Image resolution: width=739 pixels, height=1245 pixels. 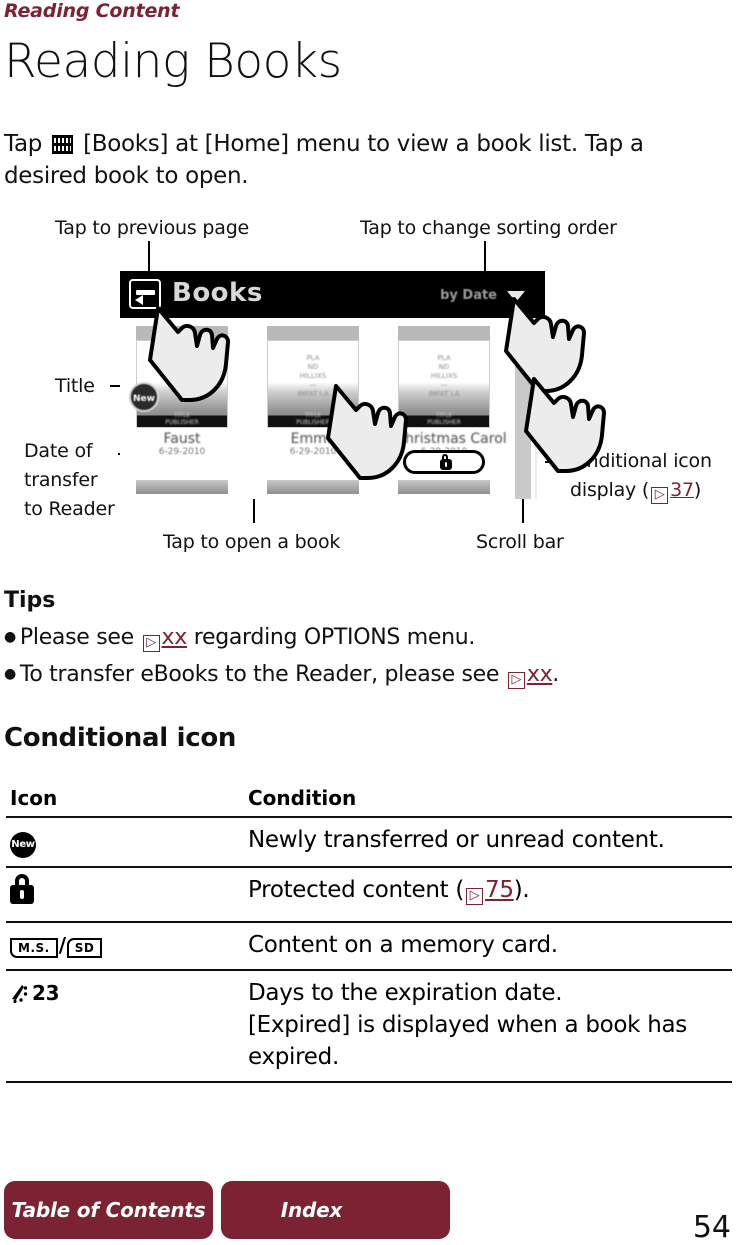 I want to click on page-title: Reading Books, so click(x=173, y=61).